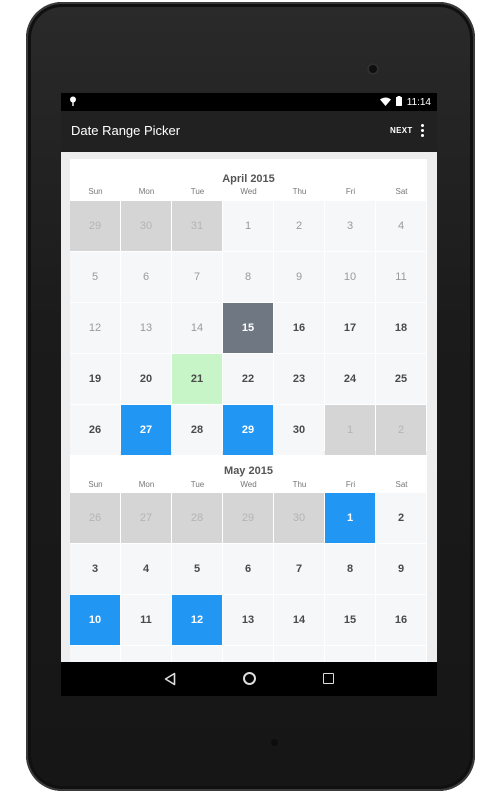 The height and width of the screenshot is (805, 500). Describe the element at coordinates (401, 130) in the screenshot. I see `next-button: NEXT` at that location.